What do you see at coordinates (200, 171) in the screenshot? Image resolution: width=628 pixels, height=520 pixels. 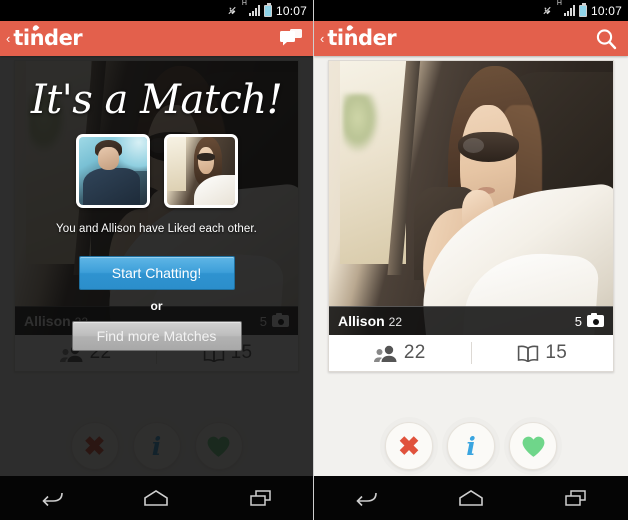 I see `match-profile-thumbnail` at bounding box center [200, 171].